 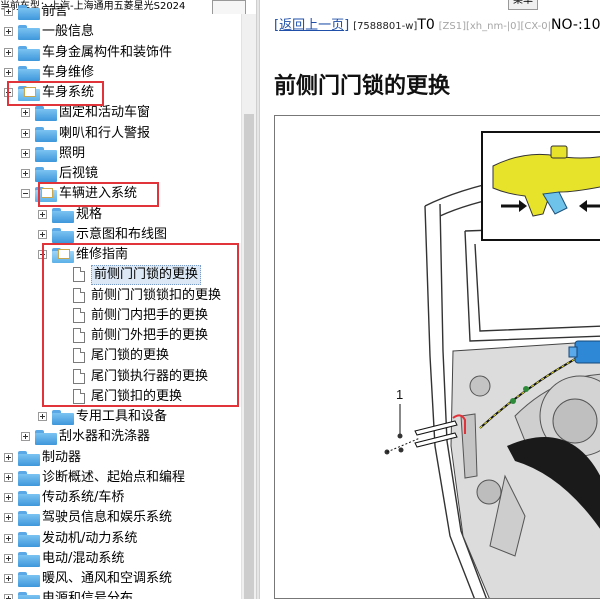 What do you see at coordinates (79, 173) in the screenshot?
I see `tree-item-label: 后视镜` at bounding box center [79, 173].